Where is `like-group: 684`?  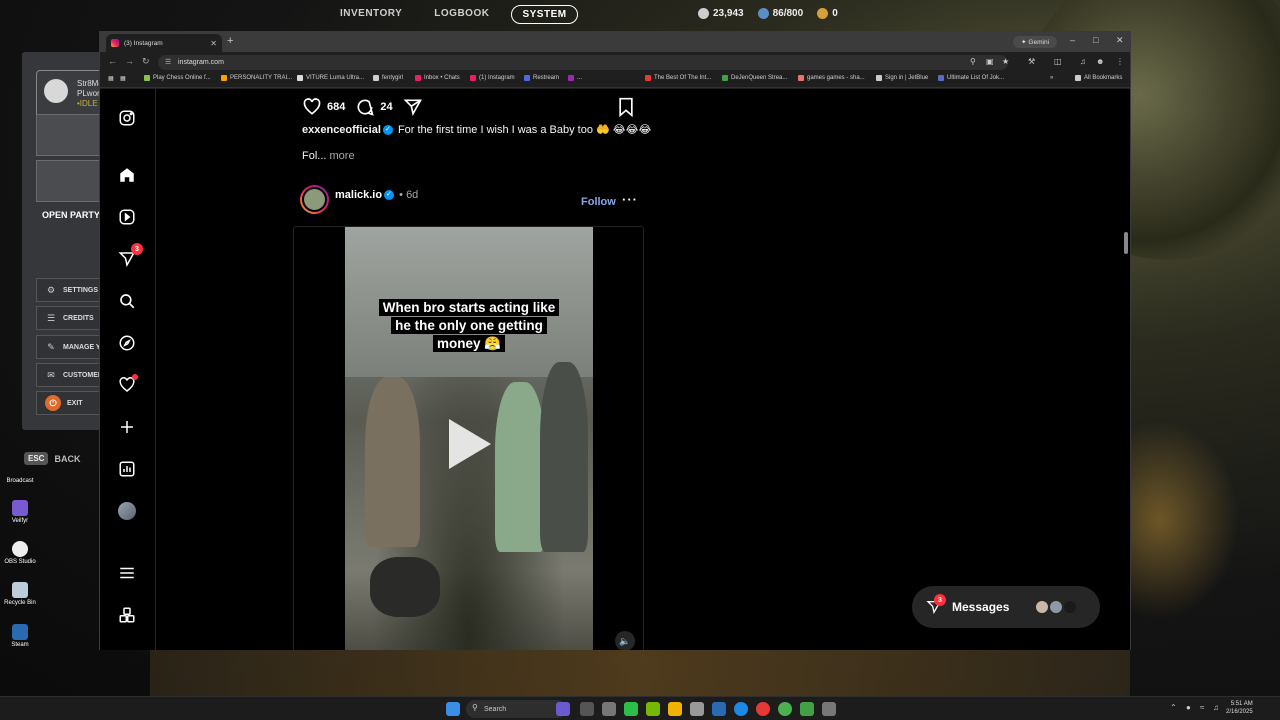
like-group: 684 is located at coordinates (323, 107).